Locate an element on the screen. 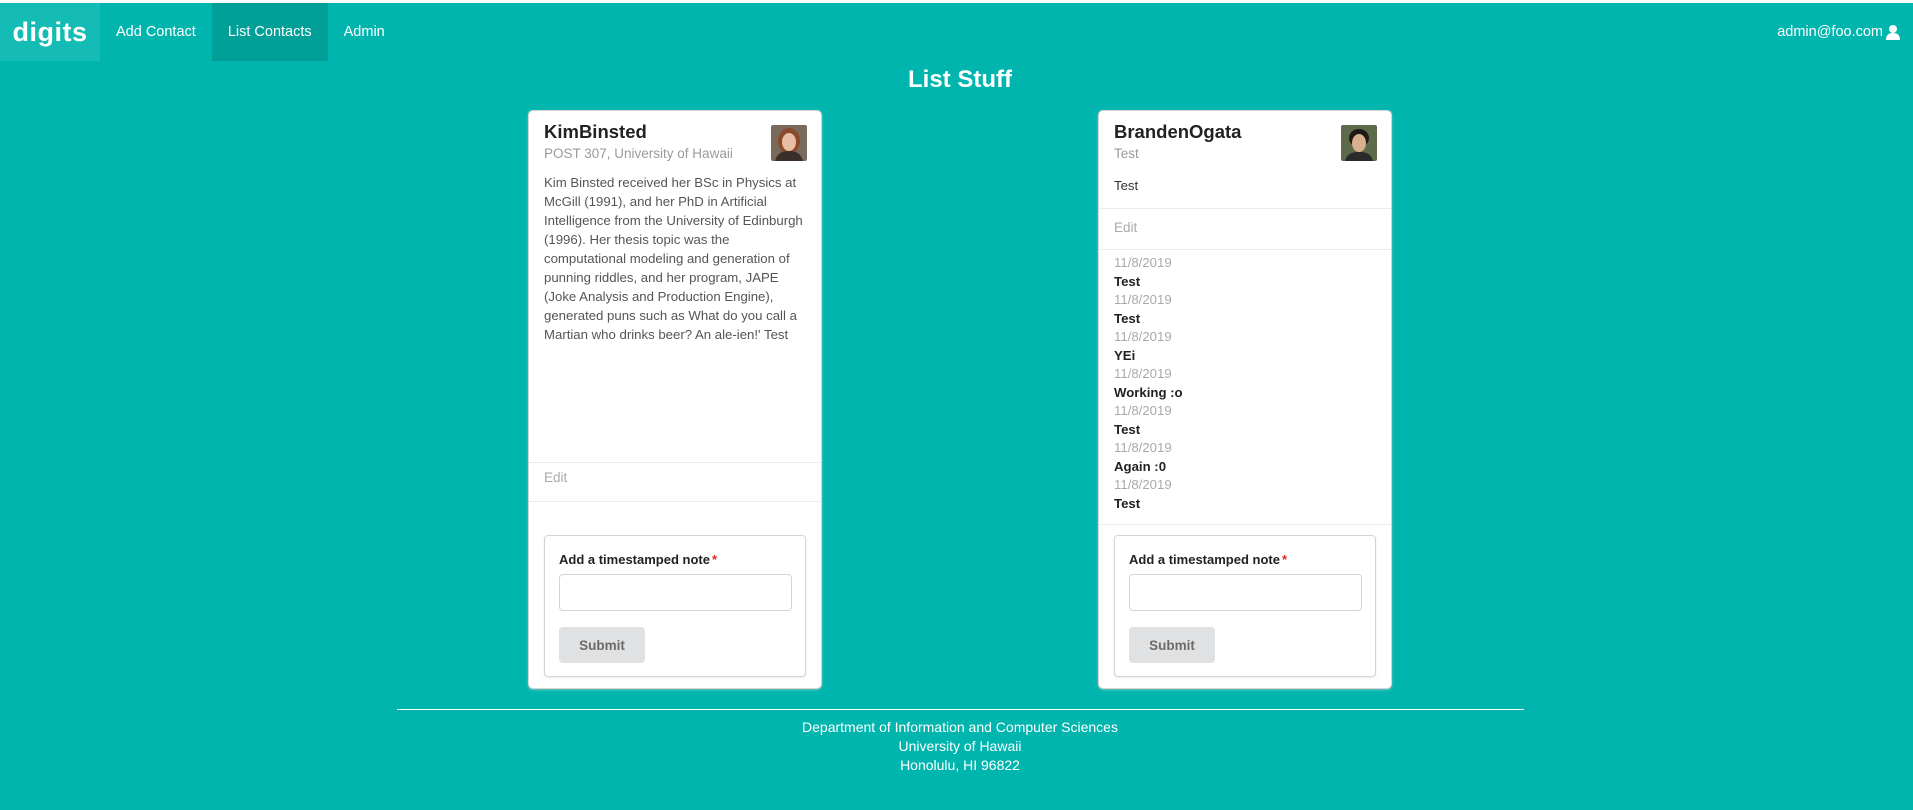 The width and height of the screenshot is (1913, 810). footer-university: University of Hawaii is located at coordinates (960, 746).